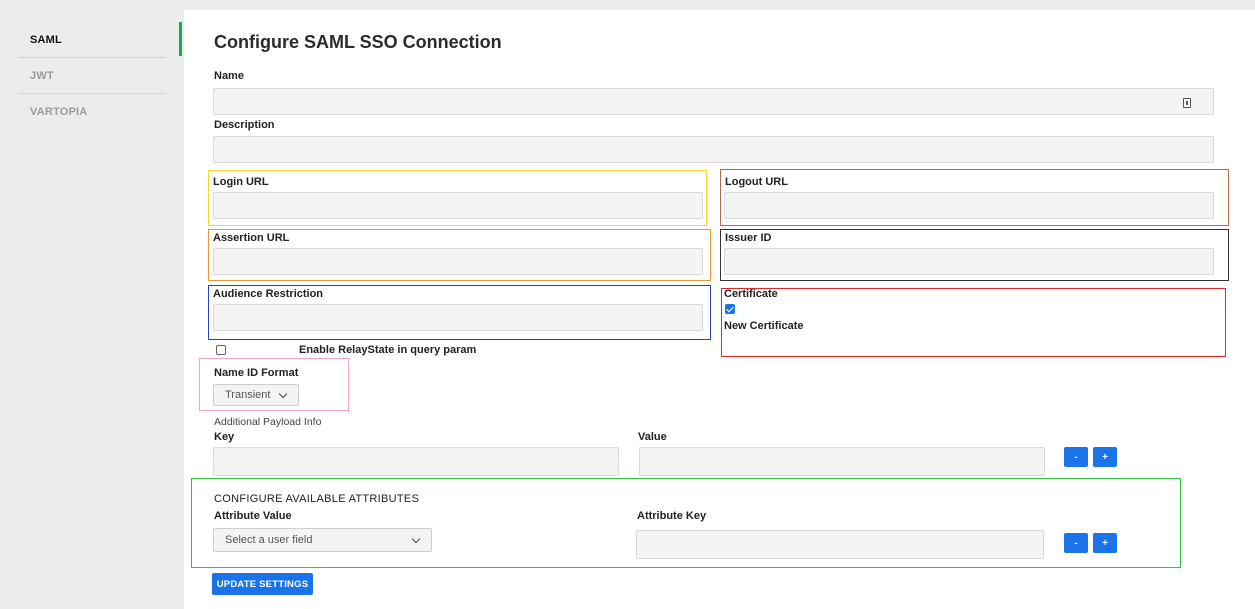  Describe the element at coordinates (256, 373) in the screenshot. I see `name-id-format-label: Name ID Format` at that location.